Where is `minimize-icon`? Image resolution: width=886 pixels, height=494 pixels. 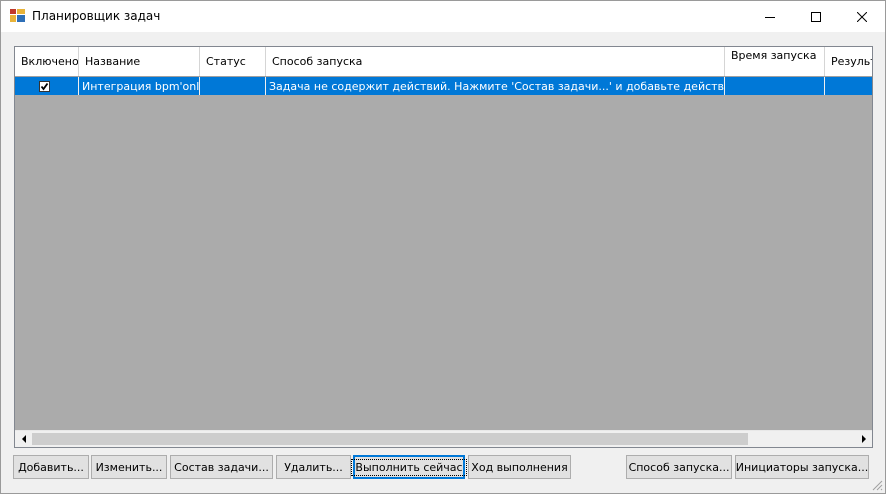 minimize-icon is located at coordinates (770, 17).